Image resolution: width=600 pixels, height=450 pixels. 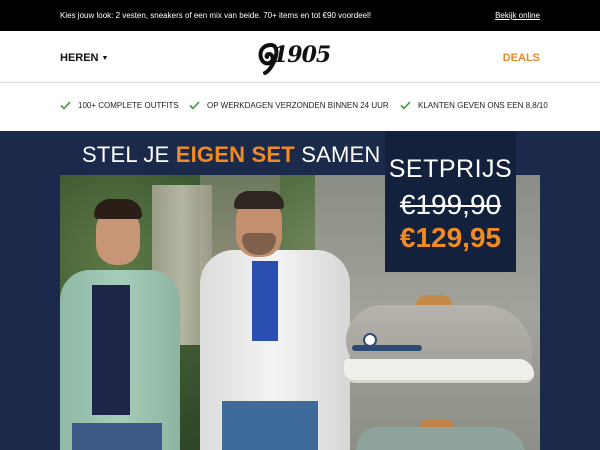 I want to click on heren-menu-button: HEREN ▼, so click(x=84, y=58).